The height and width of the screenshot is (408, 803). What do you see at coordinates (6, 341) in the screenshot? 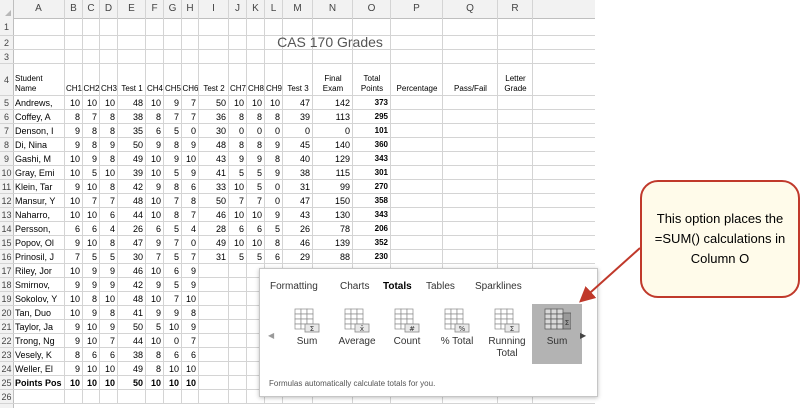
I see `row-header: 22` at bounding box center [6, 341].